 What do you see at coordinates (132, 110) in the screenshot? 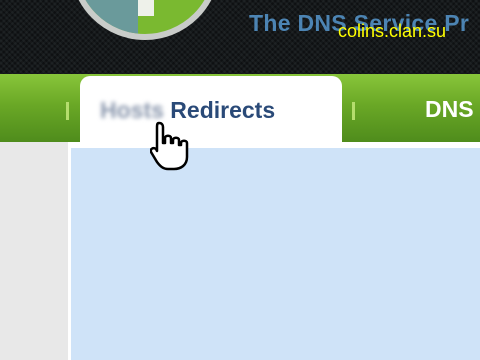
I see `tab-label-obscured: Hosts` at bounding box center [132, 110].